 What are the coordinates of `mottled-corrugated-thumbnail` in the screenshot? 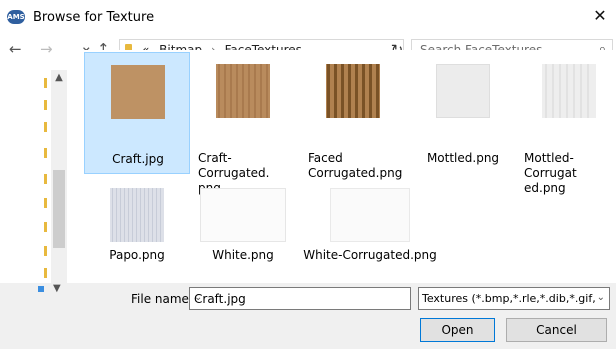 It's located at (569, 91).